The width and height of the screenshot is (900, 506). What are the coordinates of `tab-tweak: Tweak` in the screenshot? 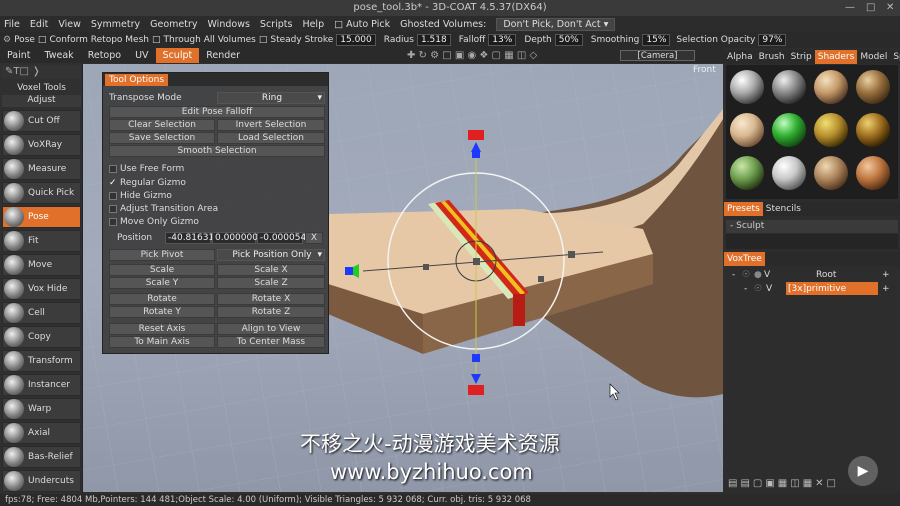 It's located at (59, 55).